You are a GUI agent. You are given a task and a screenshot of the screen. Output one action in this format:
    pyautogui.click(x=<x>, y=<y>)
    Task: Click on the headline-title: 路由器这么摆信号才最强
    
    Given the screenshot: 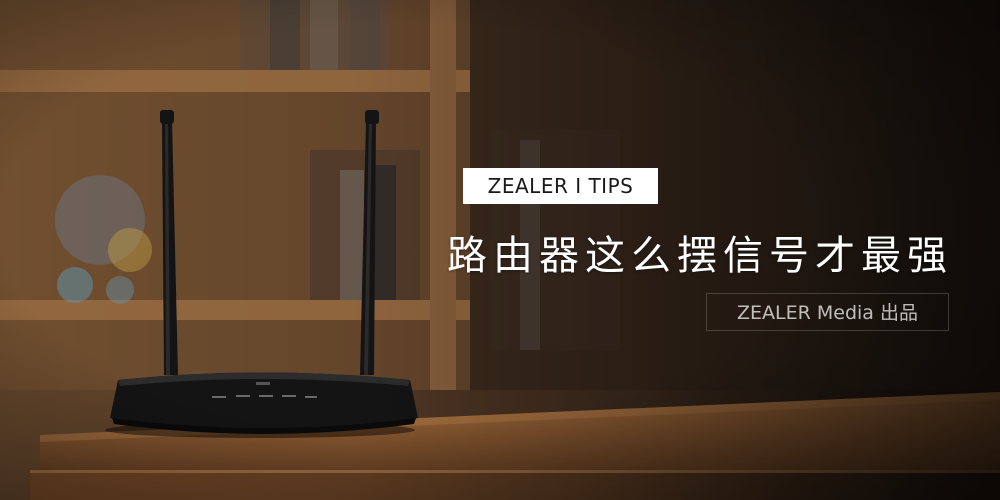 What is the action you would take?
    pyautogui.click(x=700, y=256)
    